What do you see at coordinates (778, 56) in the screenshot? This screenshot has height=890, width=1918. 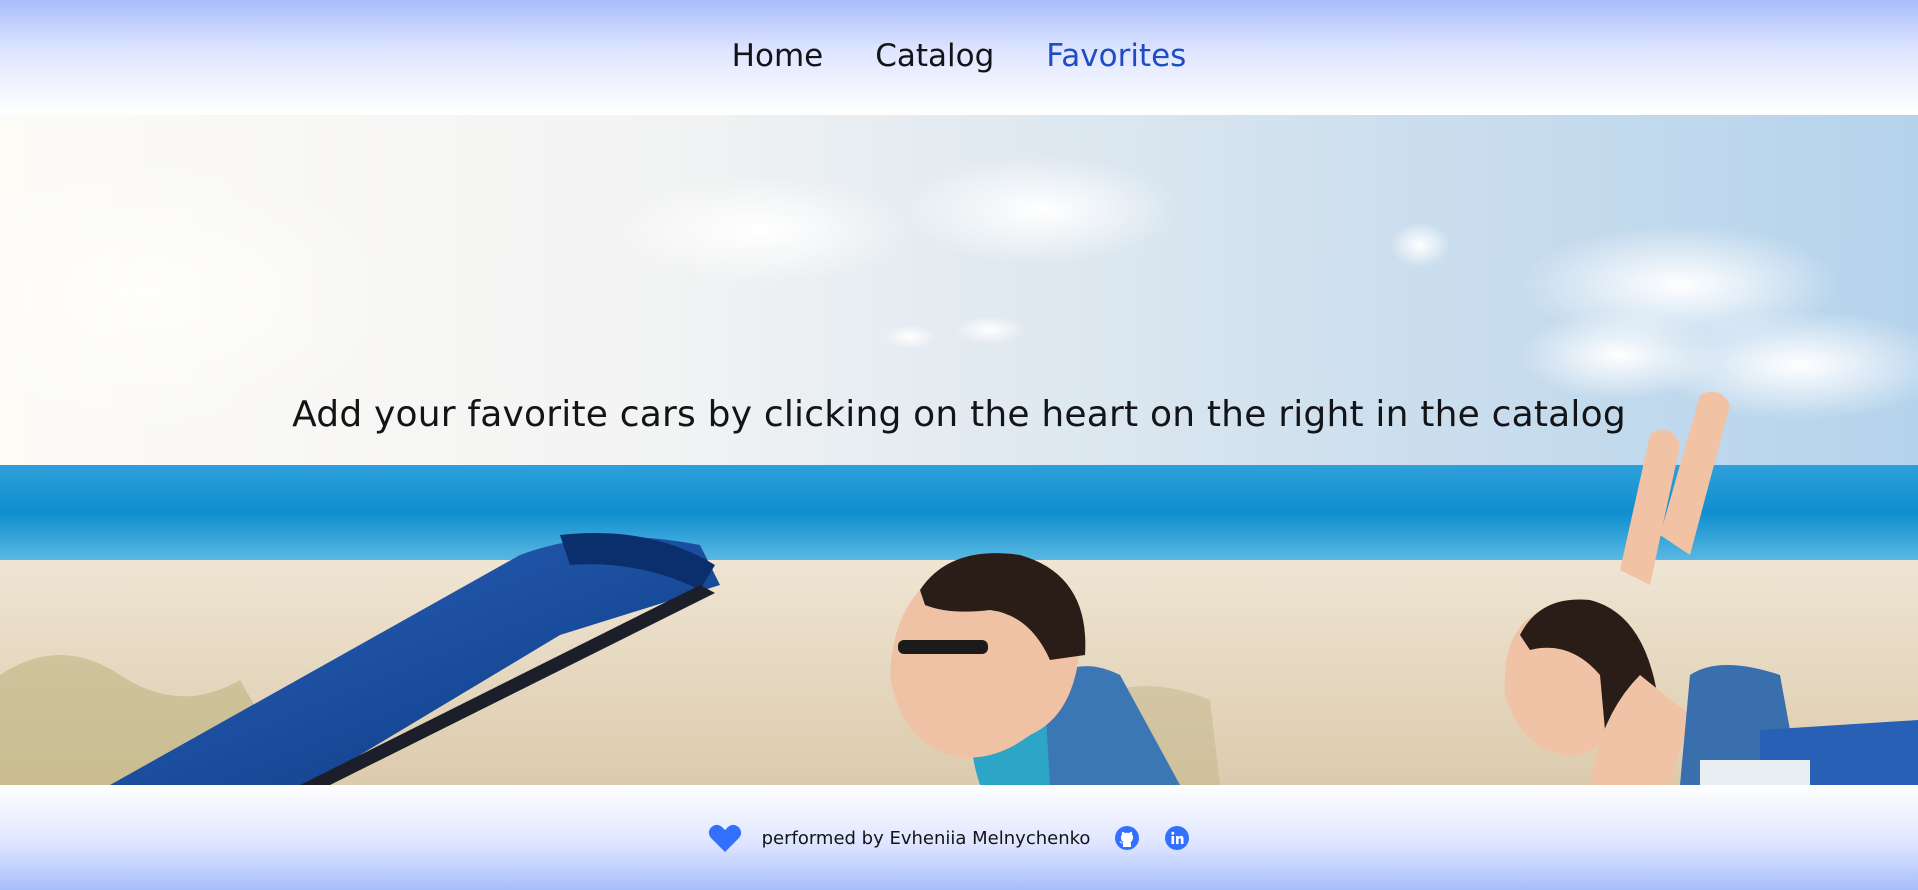 I see `nav-home-link: Home` at bounding box center [778, 56].